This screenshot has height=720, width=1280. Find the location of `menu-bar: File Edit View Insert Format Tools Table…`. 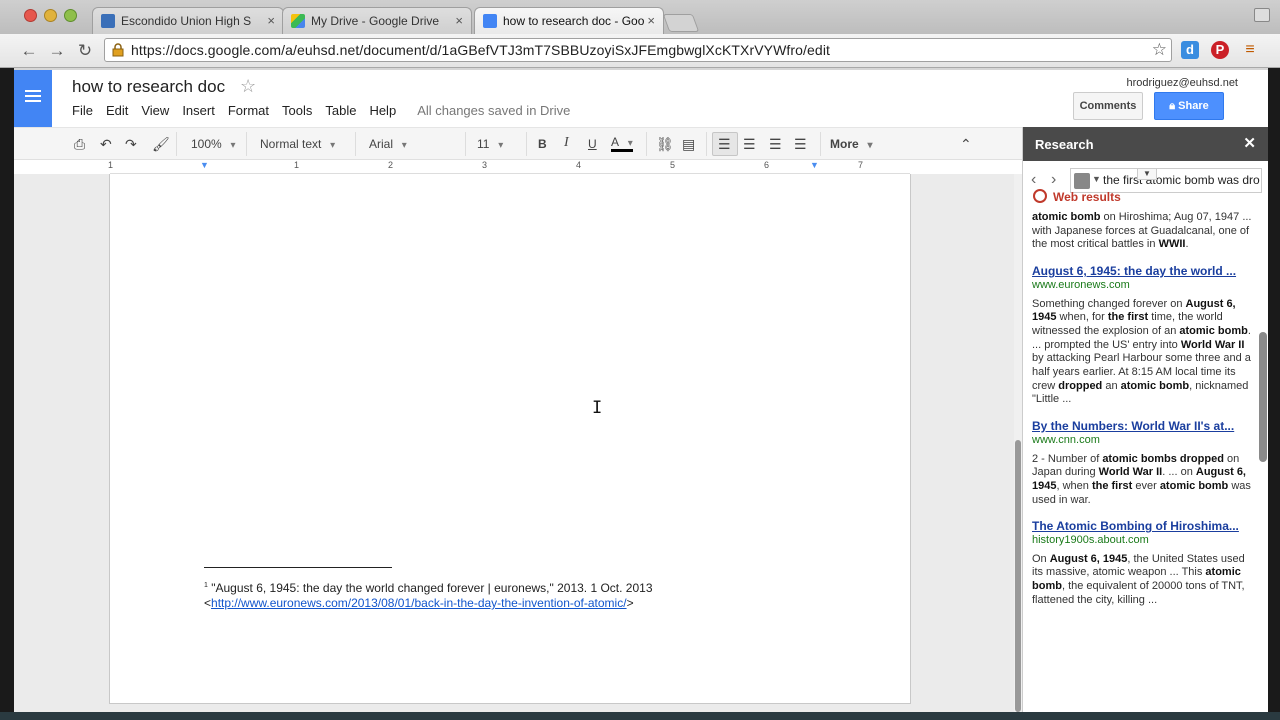

menu-bar: File Edit View Insert Format Tools Table… is located at coordinates (327, 112).